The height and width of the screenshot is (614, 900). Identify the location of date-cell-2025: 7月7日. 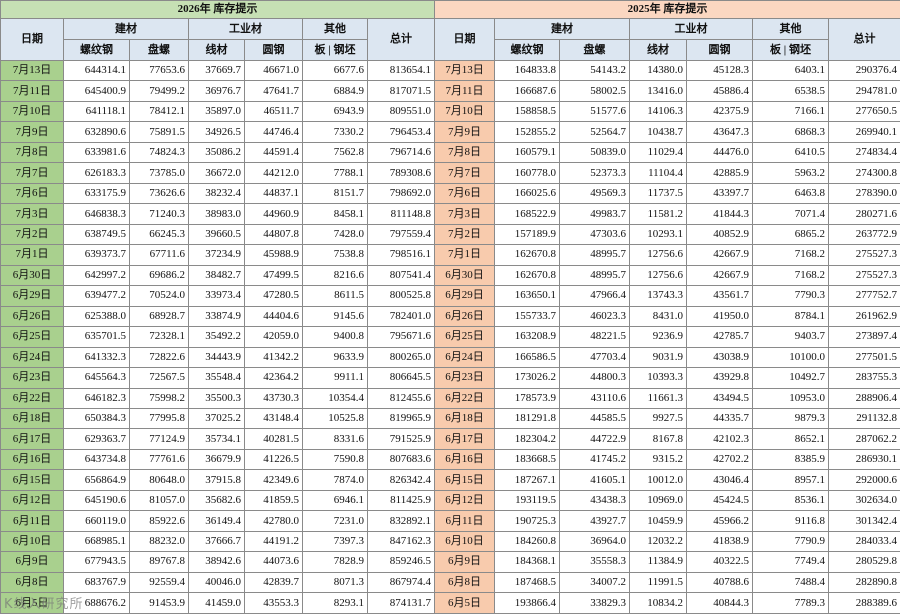
(465, 173).